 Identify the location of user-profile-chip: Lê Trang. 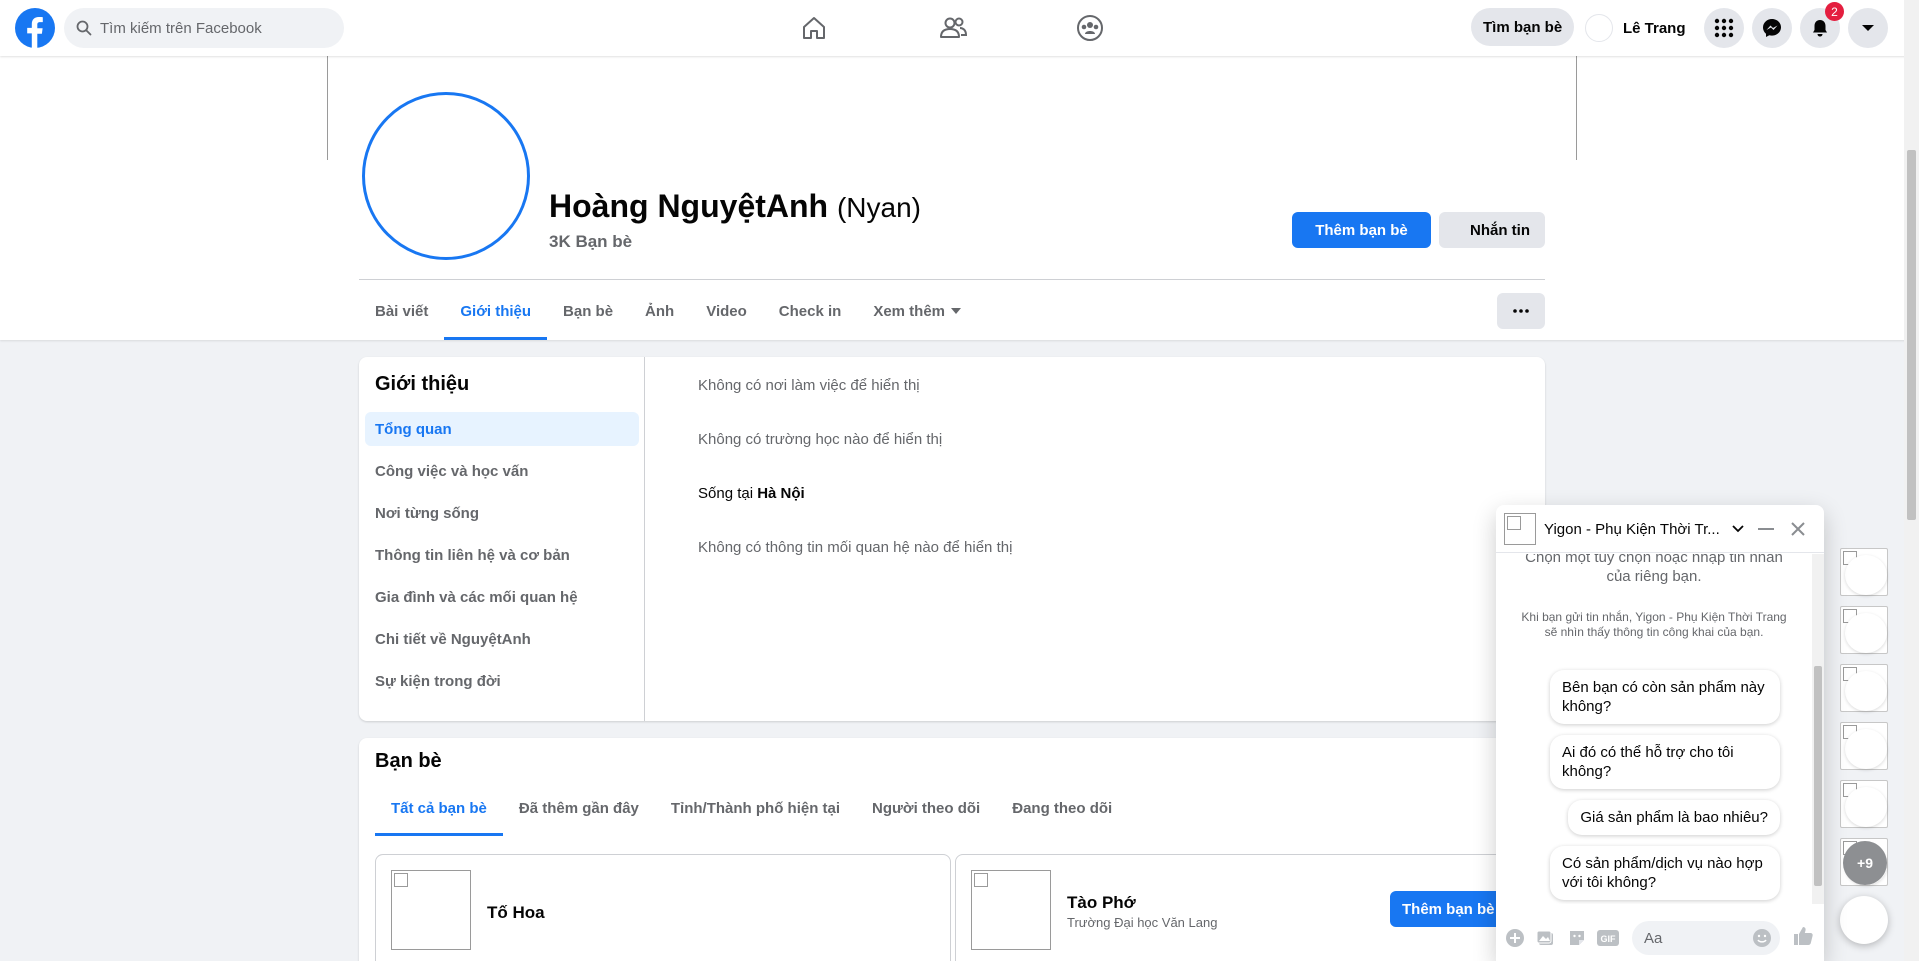
(1635, 28).